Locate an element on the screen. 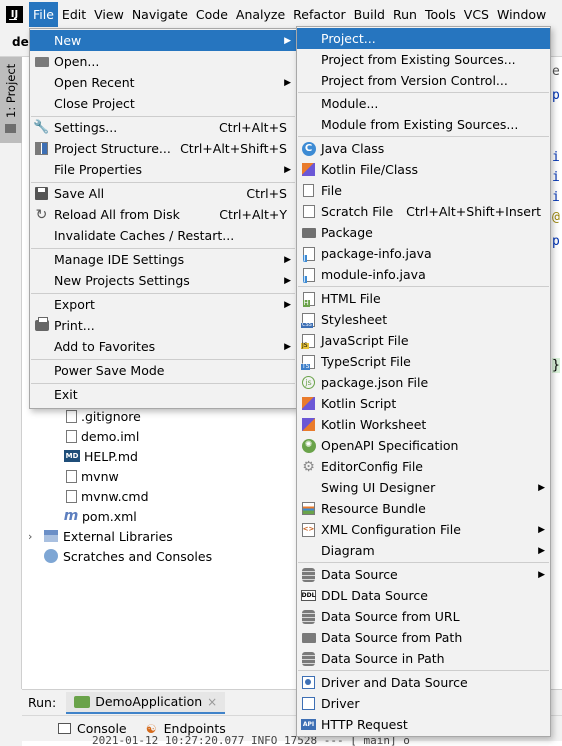 The height and width of the screenshot is (746, 562). menu-item-package-json: js package.json File is located at coordinates (423, 382).